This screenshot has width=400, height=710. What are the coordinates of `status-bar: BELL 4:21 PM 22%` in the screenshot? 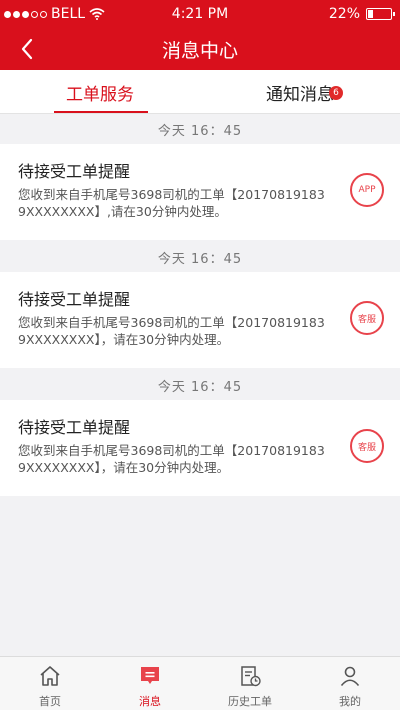 It's located at (200, 14).